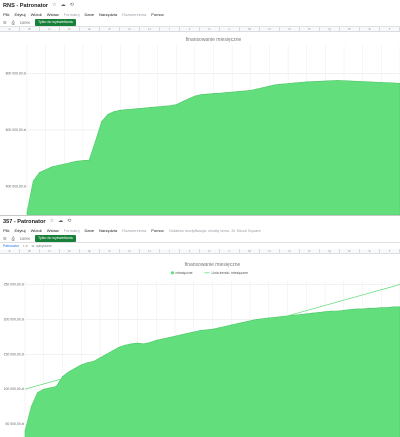 Image resolution: width=400 pixels, height=437 pixels. What do you see at coordinates (11, 246) in the screenshot?
I see `filter-patronator: Patronator` at bounding box center [11, 246].